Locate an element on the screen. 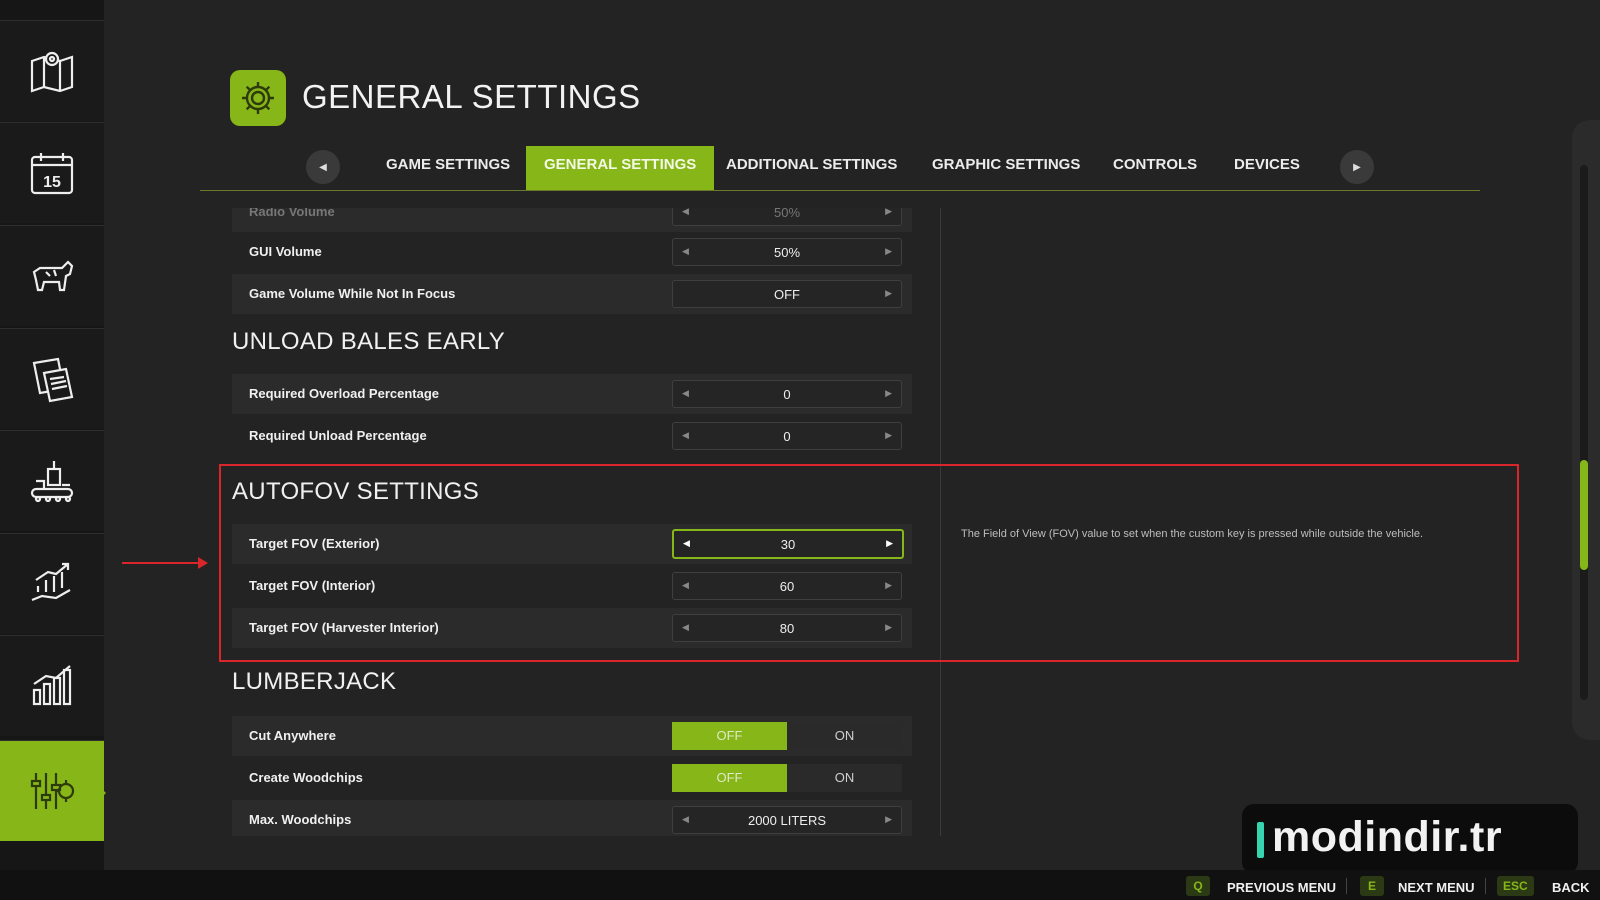 The image size is (1600, 900). next-menu-button: NEXT MENU is located at coordinates (1436, 887).